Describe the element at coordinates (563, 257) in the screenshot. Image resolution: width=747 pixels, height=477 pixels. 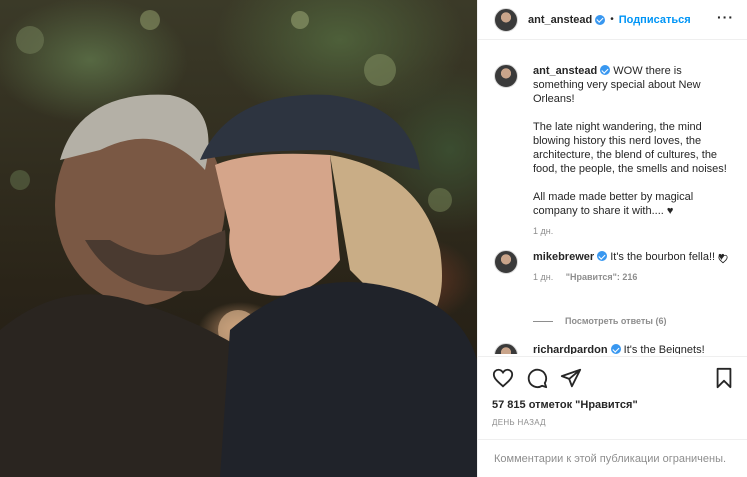
I see `comment-username: mikebrewer` at that location.